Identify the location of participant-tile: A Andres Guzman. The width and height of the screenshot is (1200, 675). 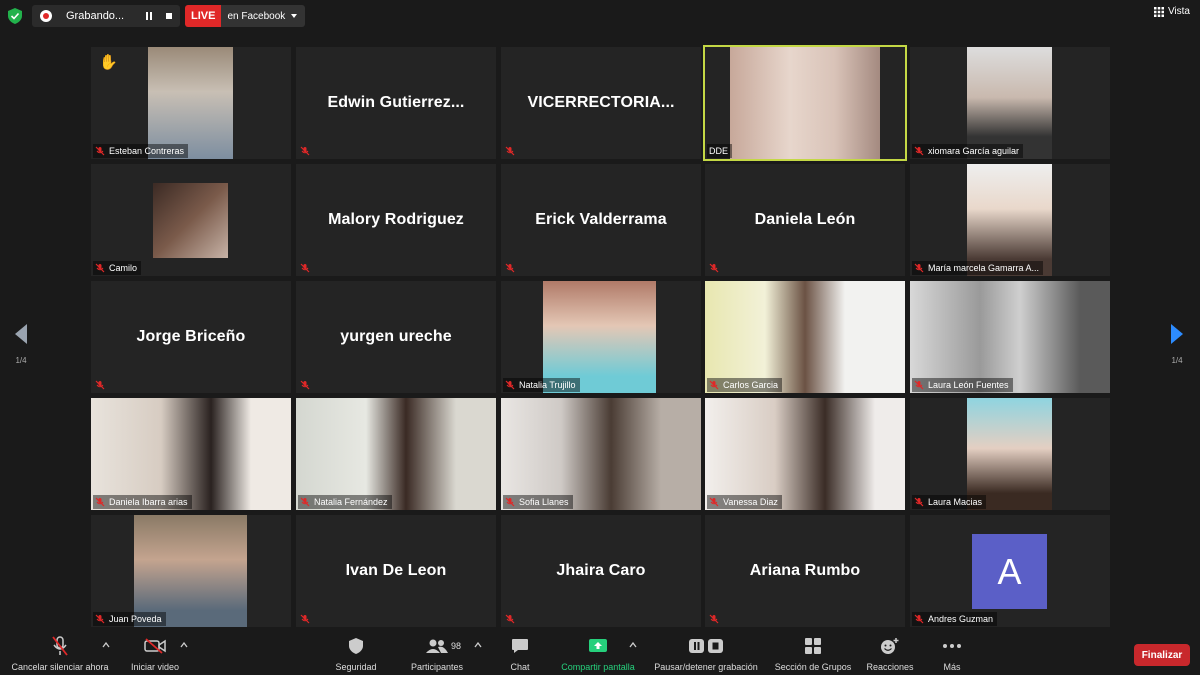
(1010, 571).